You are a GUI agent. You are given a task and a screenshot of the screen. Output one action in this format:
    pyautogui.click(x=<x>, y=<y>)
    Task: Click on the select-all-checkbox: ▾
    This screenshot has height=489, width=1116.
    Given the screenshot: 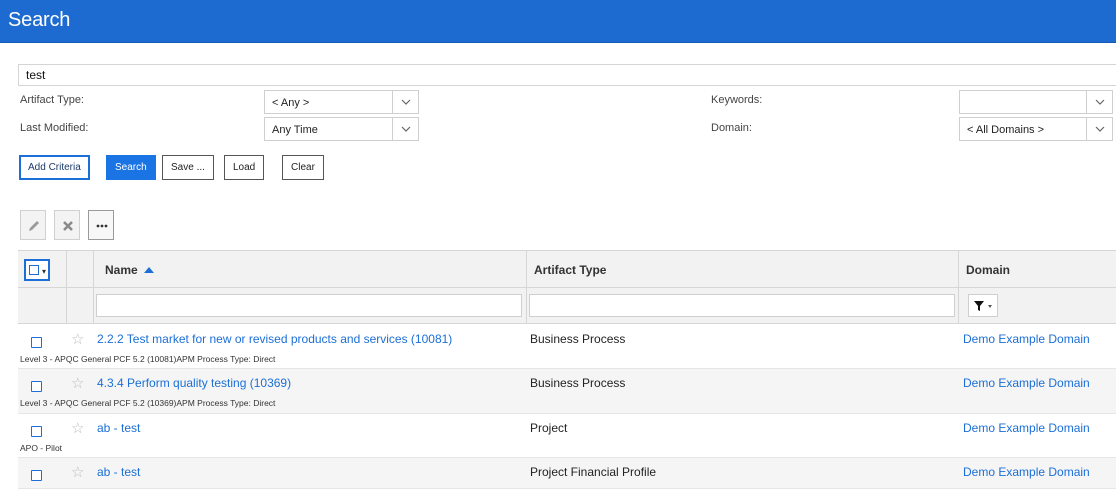 What is the action you would take?
    pyautogui.click(x=37, y=270)
    